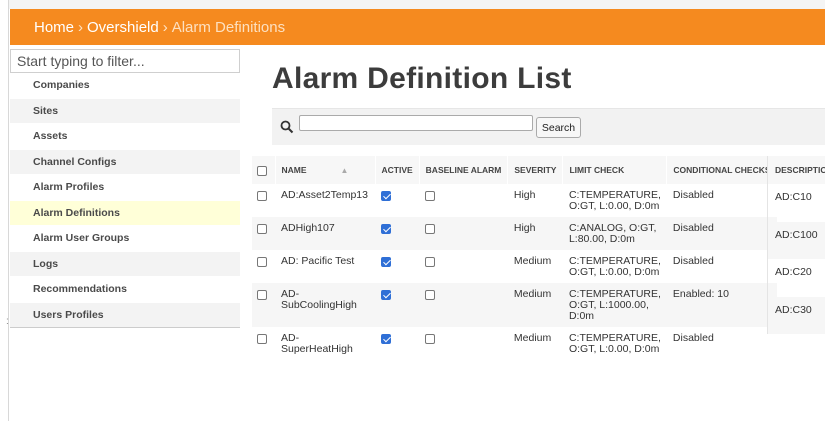  I want to click on sidebar-edge-marker: :, so click(7, 321).